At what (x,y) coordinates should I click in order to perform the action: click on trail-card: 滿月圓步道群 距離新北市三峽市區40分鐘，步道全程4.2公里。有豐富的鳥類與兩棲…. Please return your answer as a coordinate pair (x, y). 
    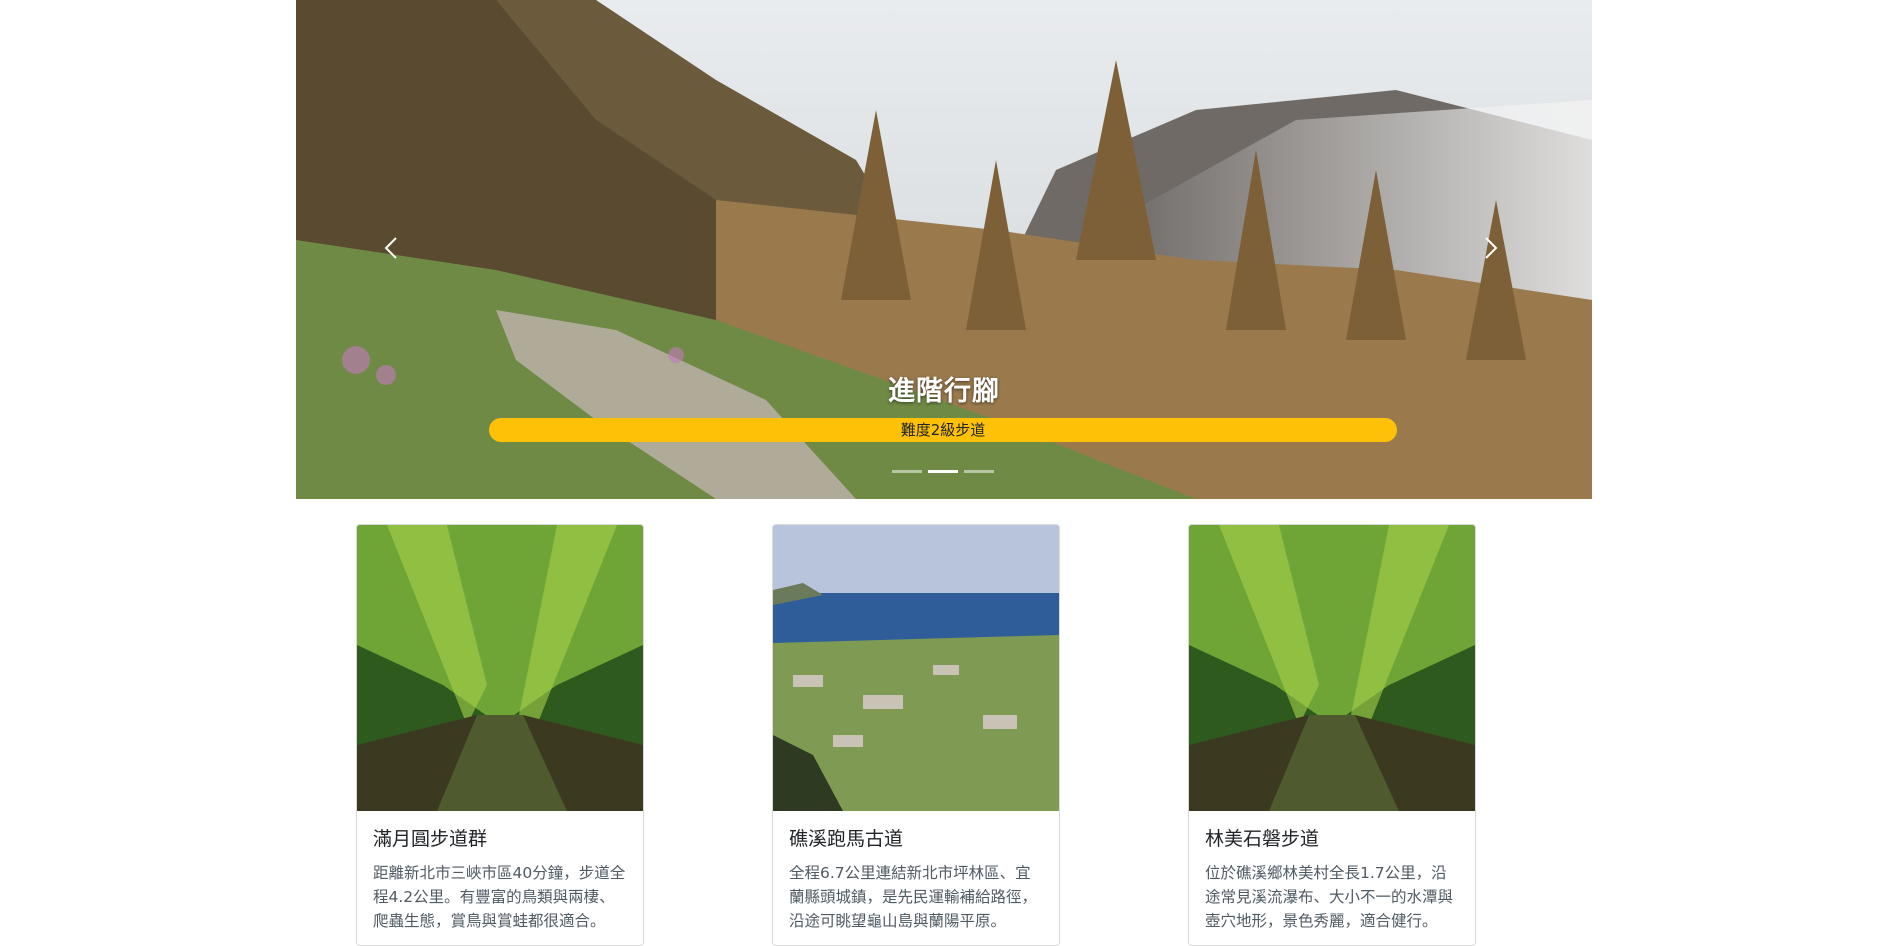
    Looking at the image, I should click on (500, 735).